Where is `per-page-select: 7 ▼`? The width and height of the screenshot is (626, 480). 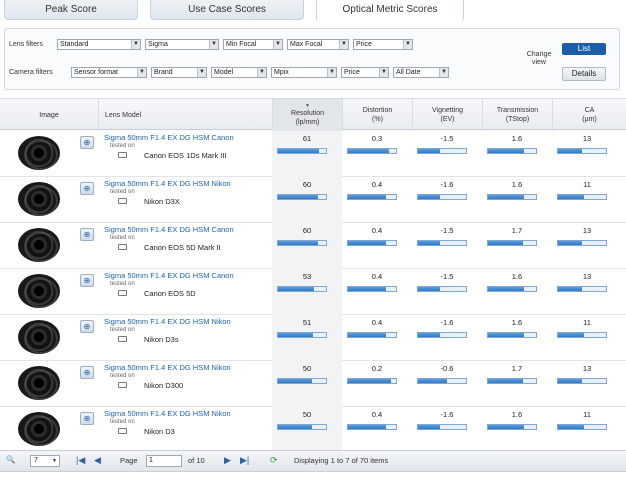 per-page-select: 7 ▼ is located at coordinates (45, 461).